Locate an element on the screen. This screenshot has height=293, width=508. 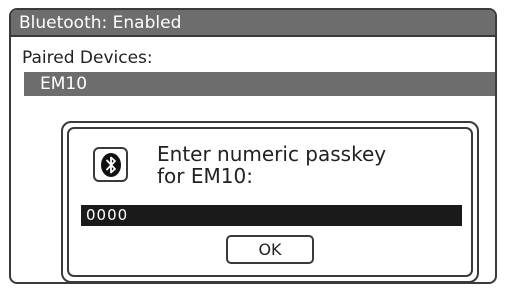
passkey-prompt-line2: for EM10: is located at coordinates (205, 176).